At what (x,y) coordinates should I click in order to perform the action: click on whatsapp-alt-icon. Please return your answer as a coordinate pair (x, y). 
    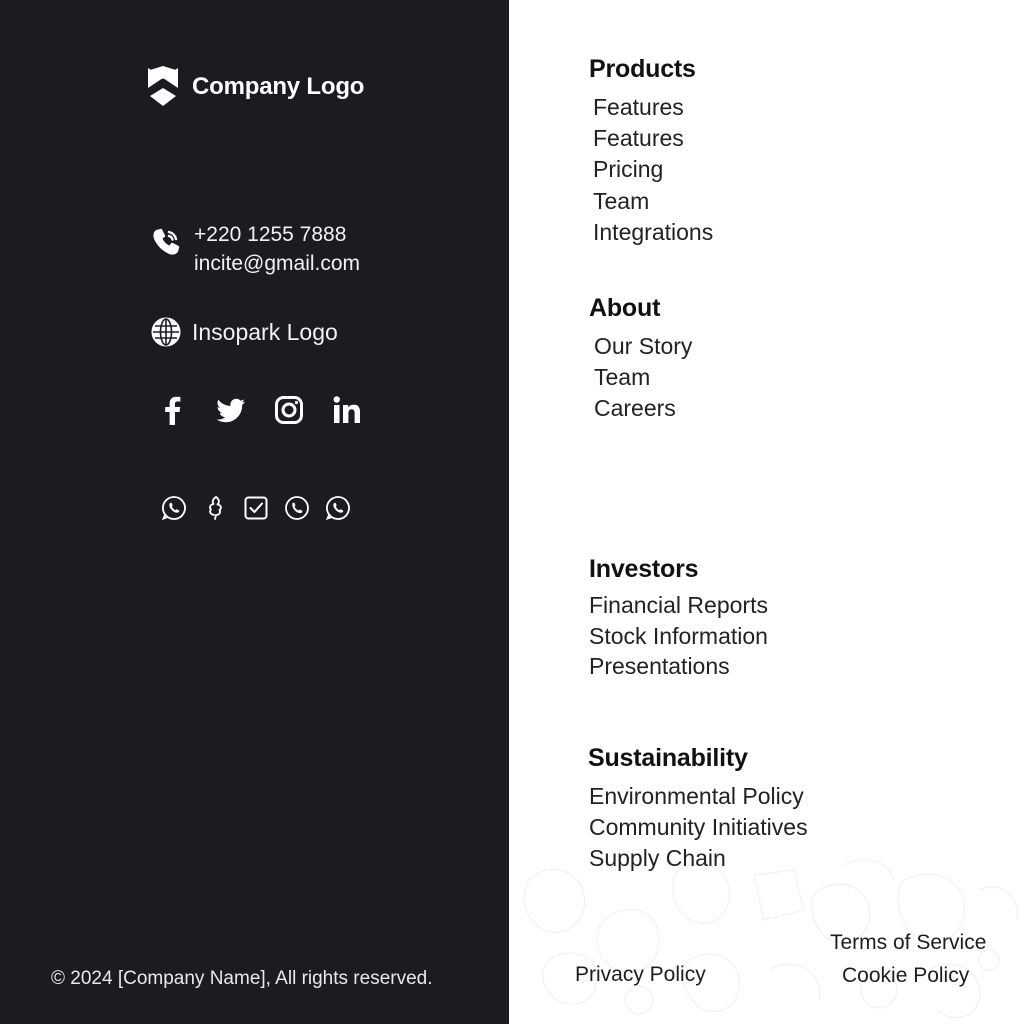
    Looking at the image, I should click on (338, 508).